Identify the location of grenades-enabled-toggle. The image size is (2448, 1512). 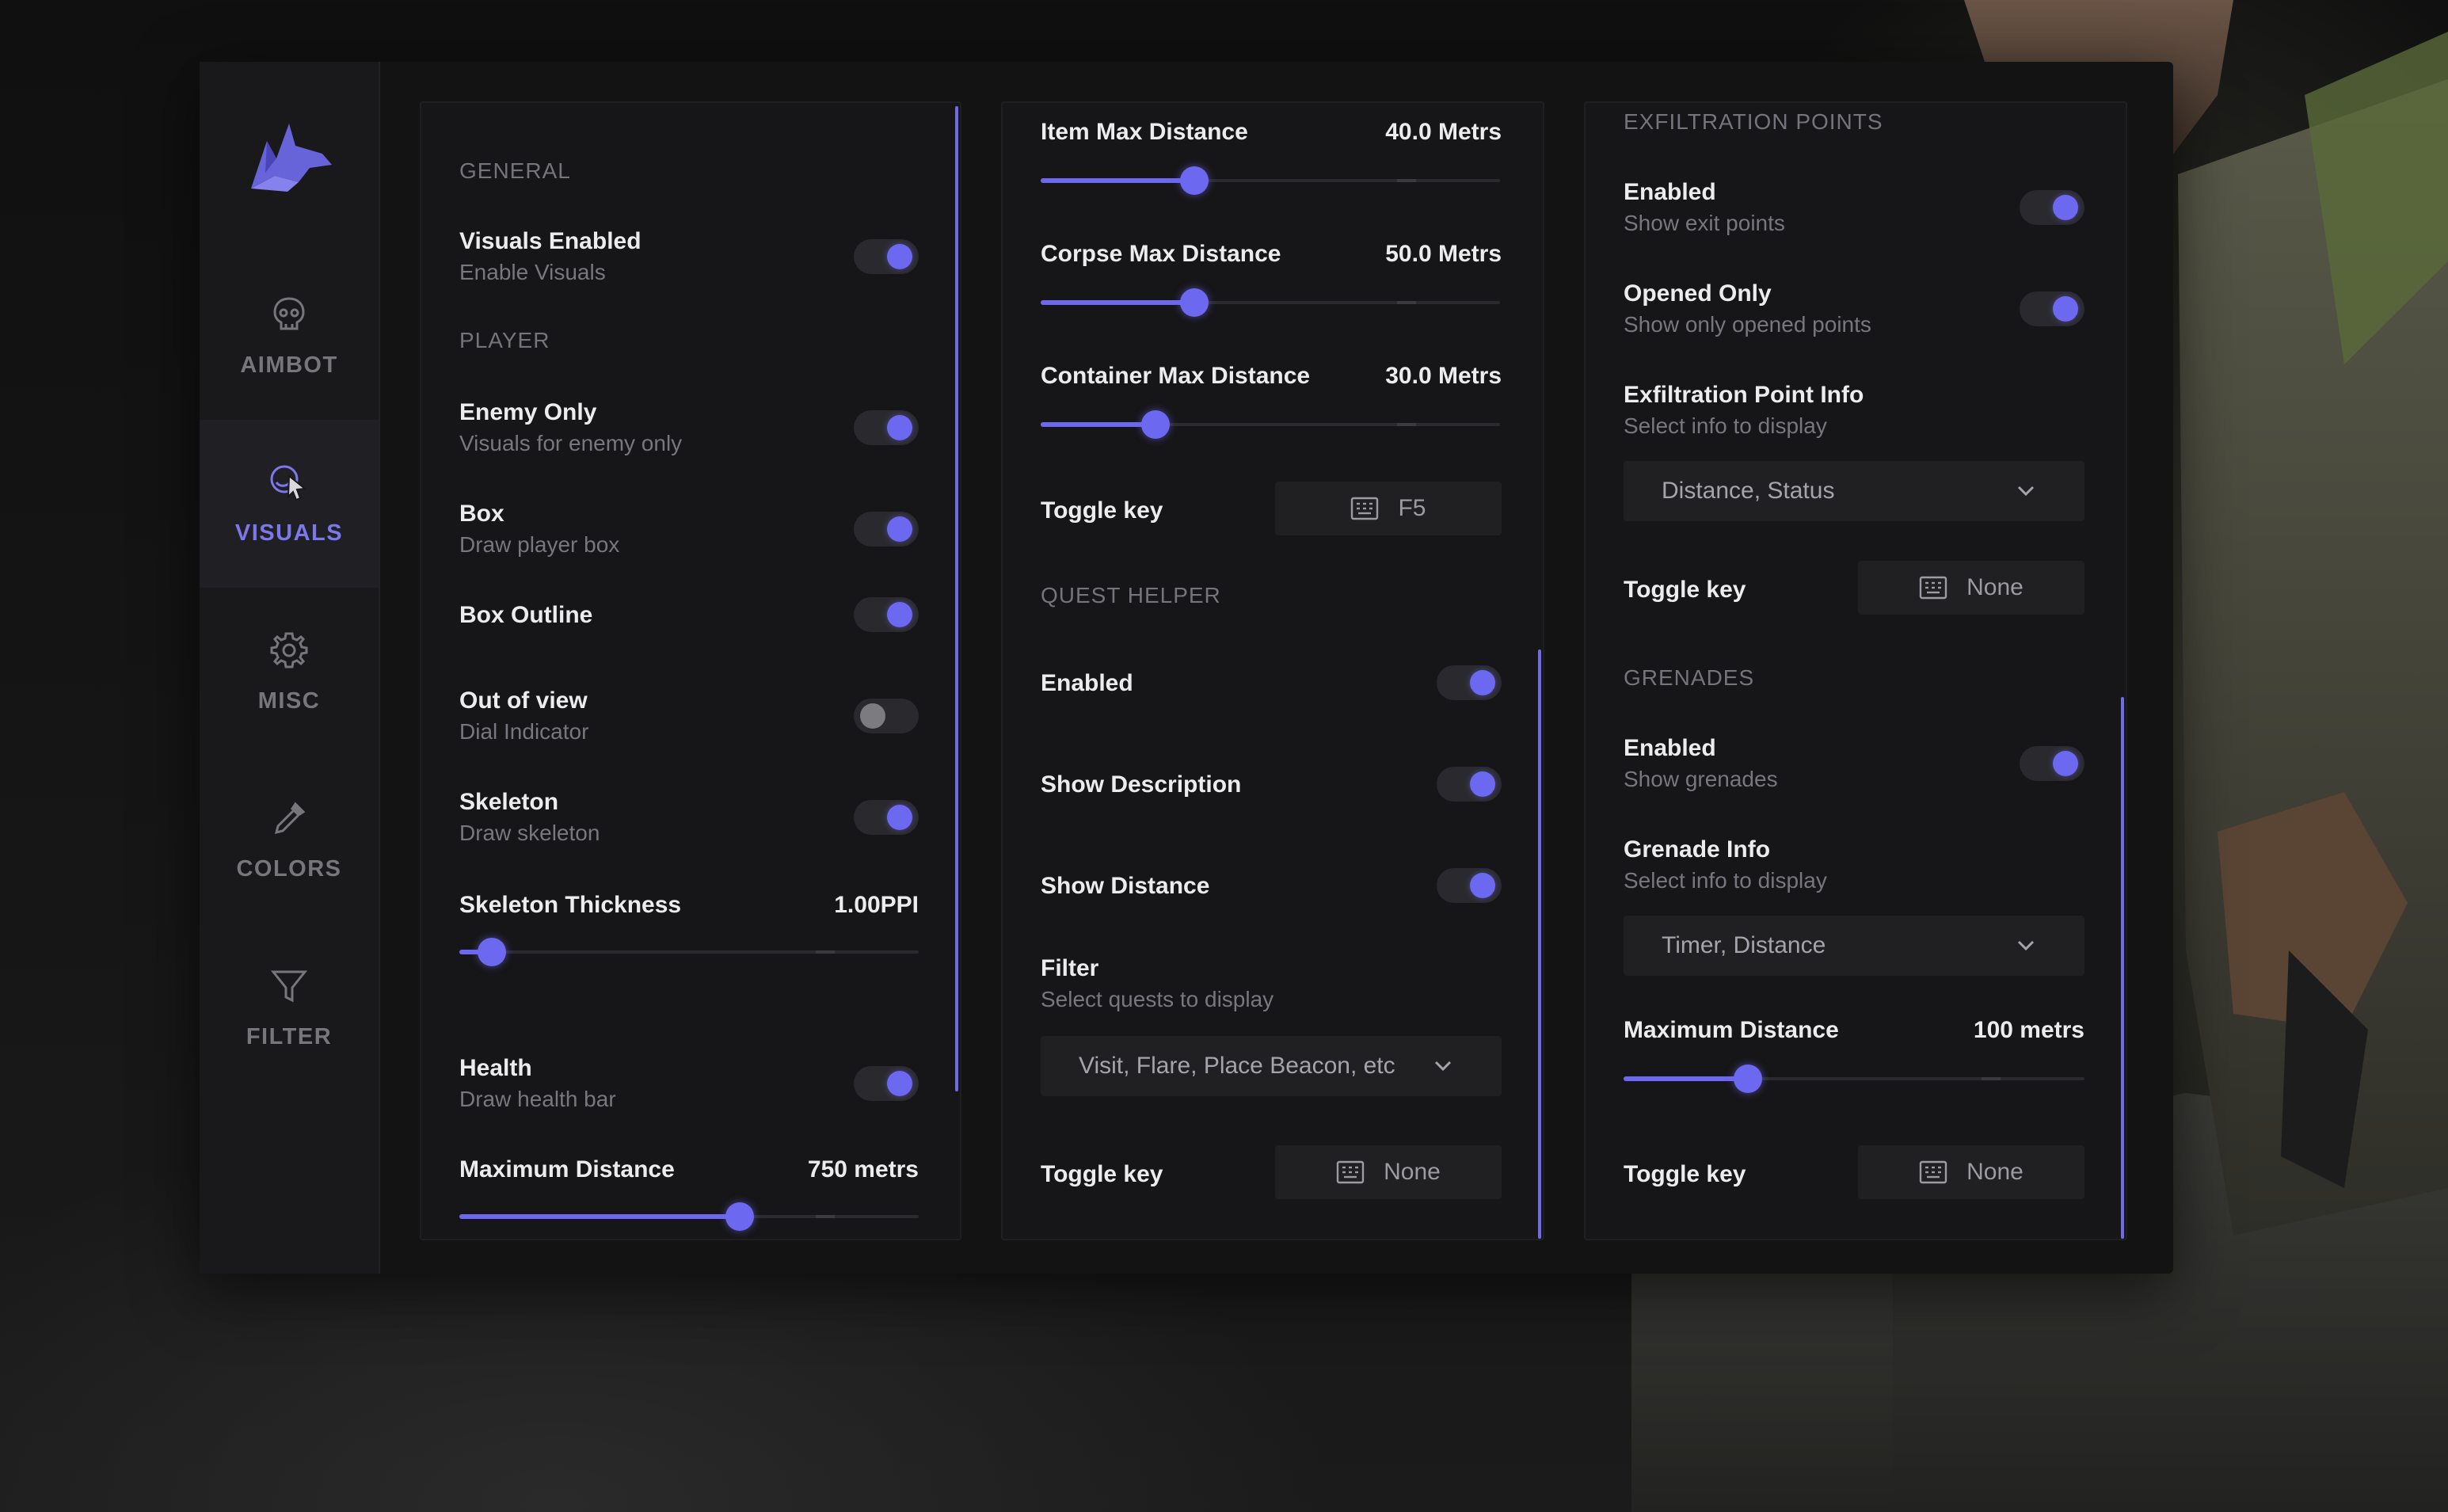
(2052, 763).